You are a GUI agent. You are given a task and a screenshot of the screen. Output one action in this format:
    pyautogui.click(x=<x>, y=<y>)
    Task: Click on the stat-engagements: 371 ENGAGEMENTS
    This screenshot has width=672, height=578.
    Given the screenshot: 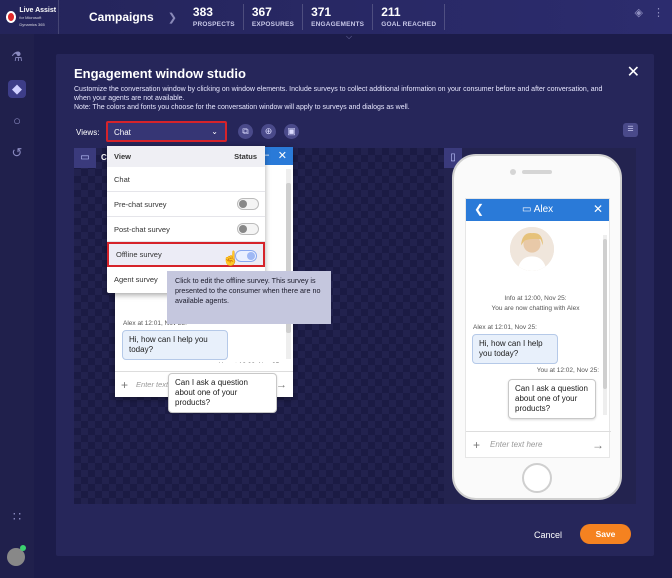 What is the action you would take?
    pyautogui.click(x=337, y=17)
    